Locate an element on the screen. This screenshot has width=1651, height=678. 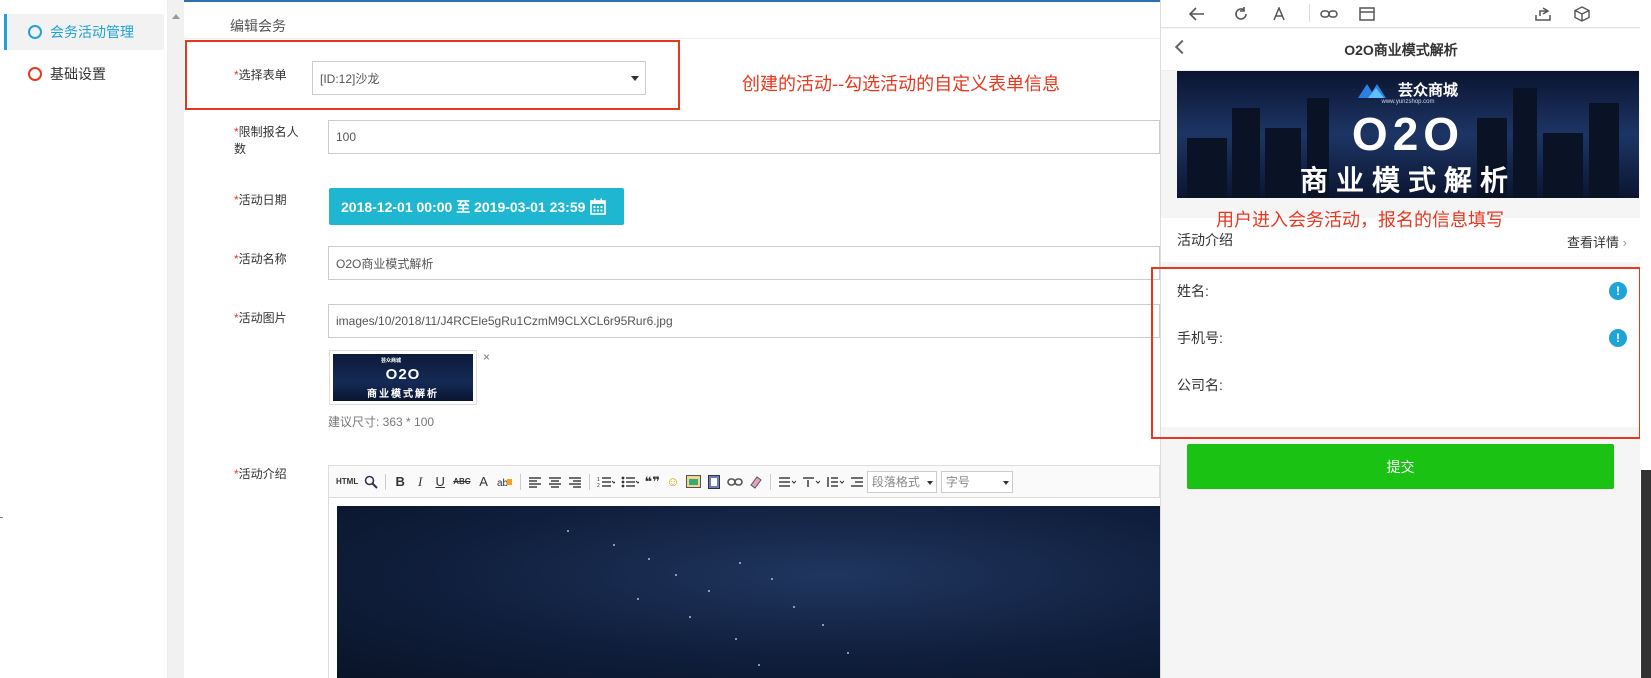
back-arrow-icon is located at coordinates (1197, 14).